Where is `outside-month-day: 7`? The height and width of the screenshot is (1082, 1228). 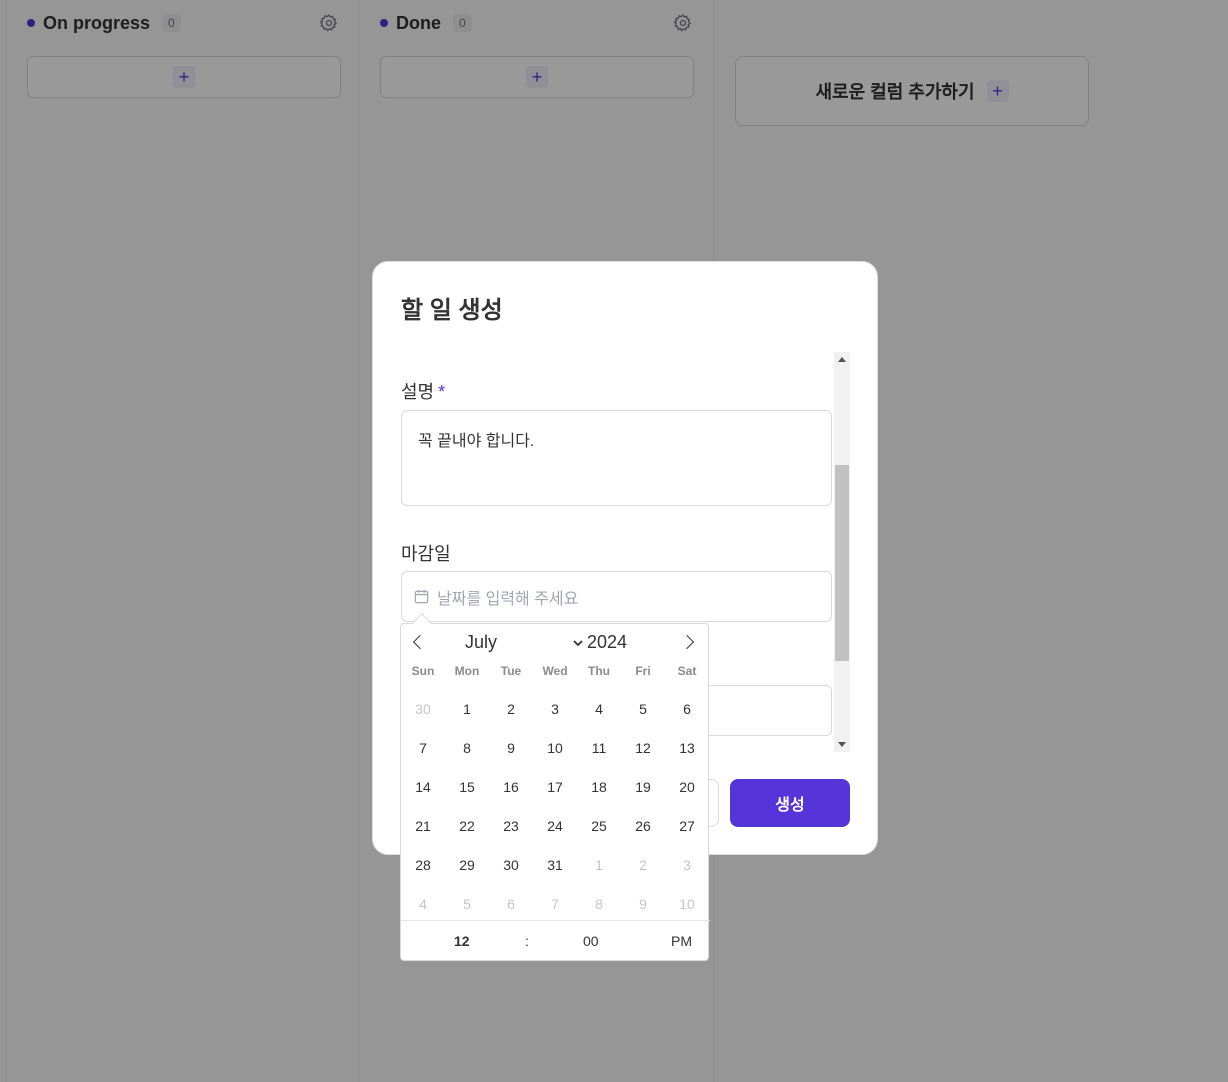
outside-month-day: 7 is located at coordinates (555, 904).